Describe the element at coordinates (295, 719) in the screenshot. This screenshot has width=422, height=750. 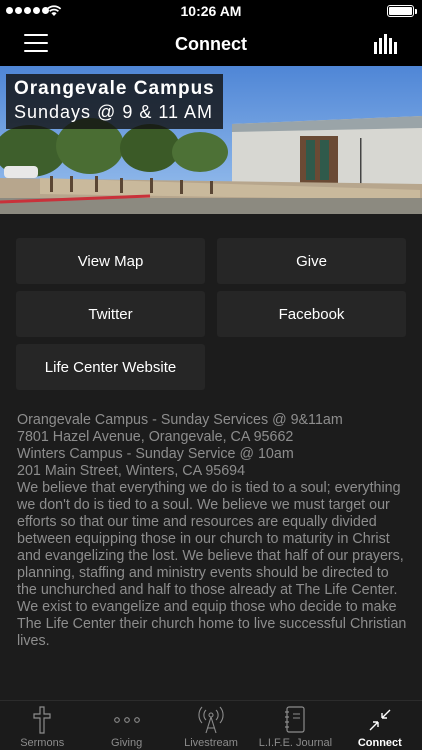
I see `journal-icon` at that location.